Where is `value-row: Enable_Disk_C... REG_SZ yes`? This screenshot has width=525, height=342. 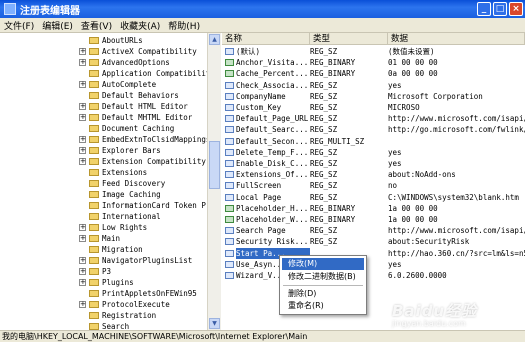 value-row: Enable_Disk_C... REG_SZ yes is located at coordinates (373, 163).